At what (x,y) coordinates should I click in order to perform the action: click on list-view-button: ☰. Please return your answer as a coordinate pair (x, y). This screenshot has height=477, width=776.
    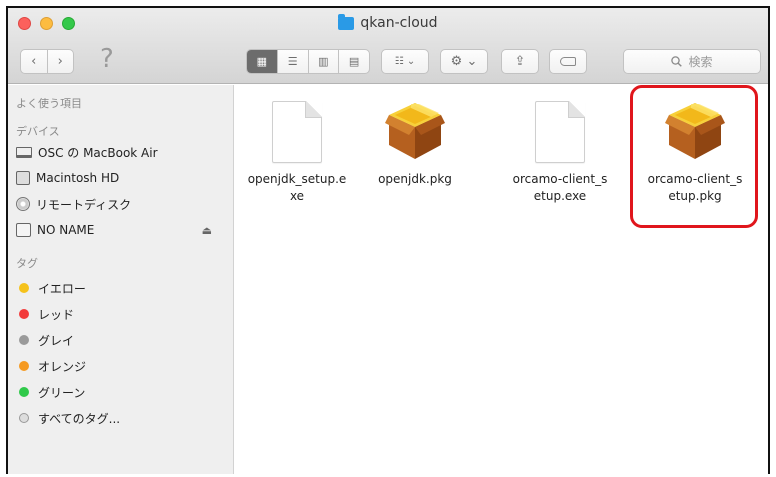
    Looking at the image, I should click on (293, 61).